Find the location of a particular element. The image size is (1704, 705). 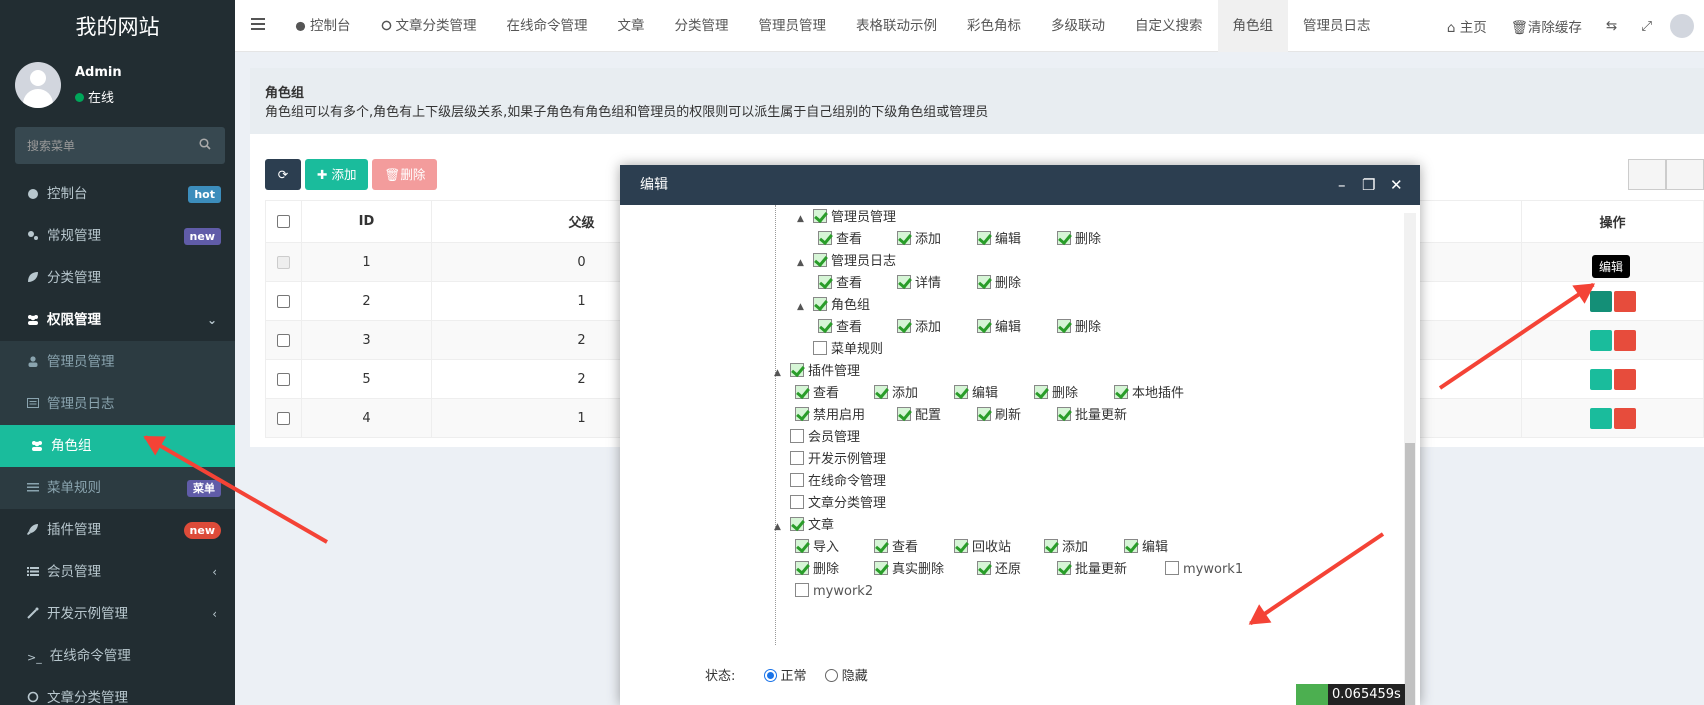

tab-color-badge: 彩色角标 is located at coordinates (994, 26).